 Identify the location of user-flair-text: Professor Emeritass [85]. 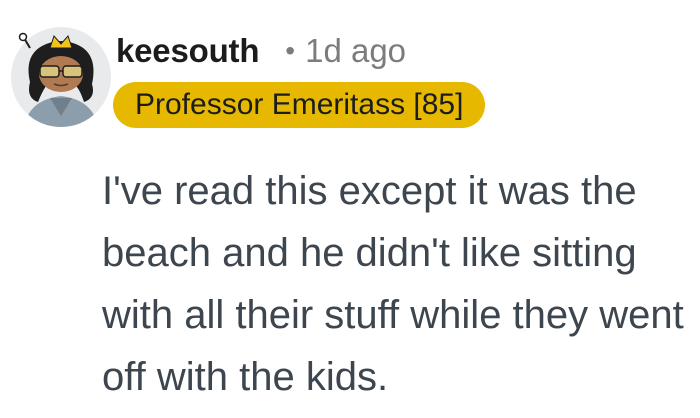
(299, 104).